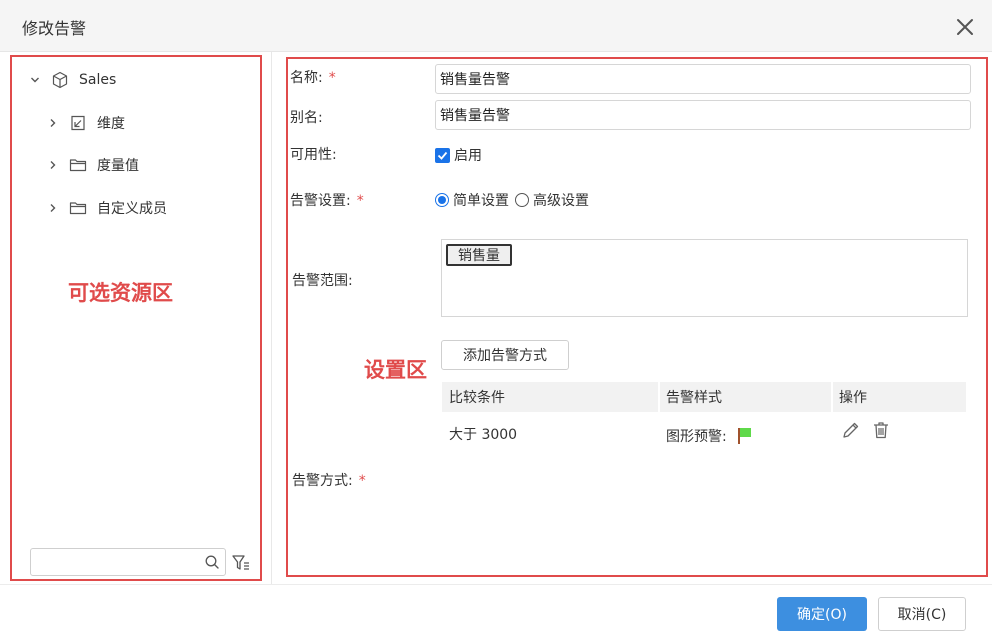  I want to click on alert-setting-label: 告警设置: *, so click(327, 201).